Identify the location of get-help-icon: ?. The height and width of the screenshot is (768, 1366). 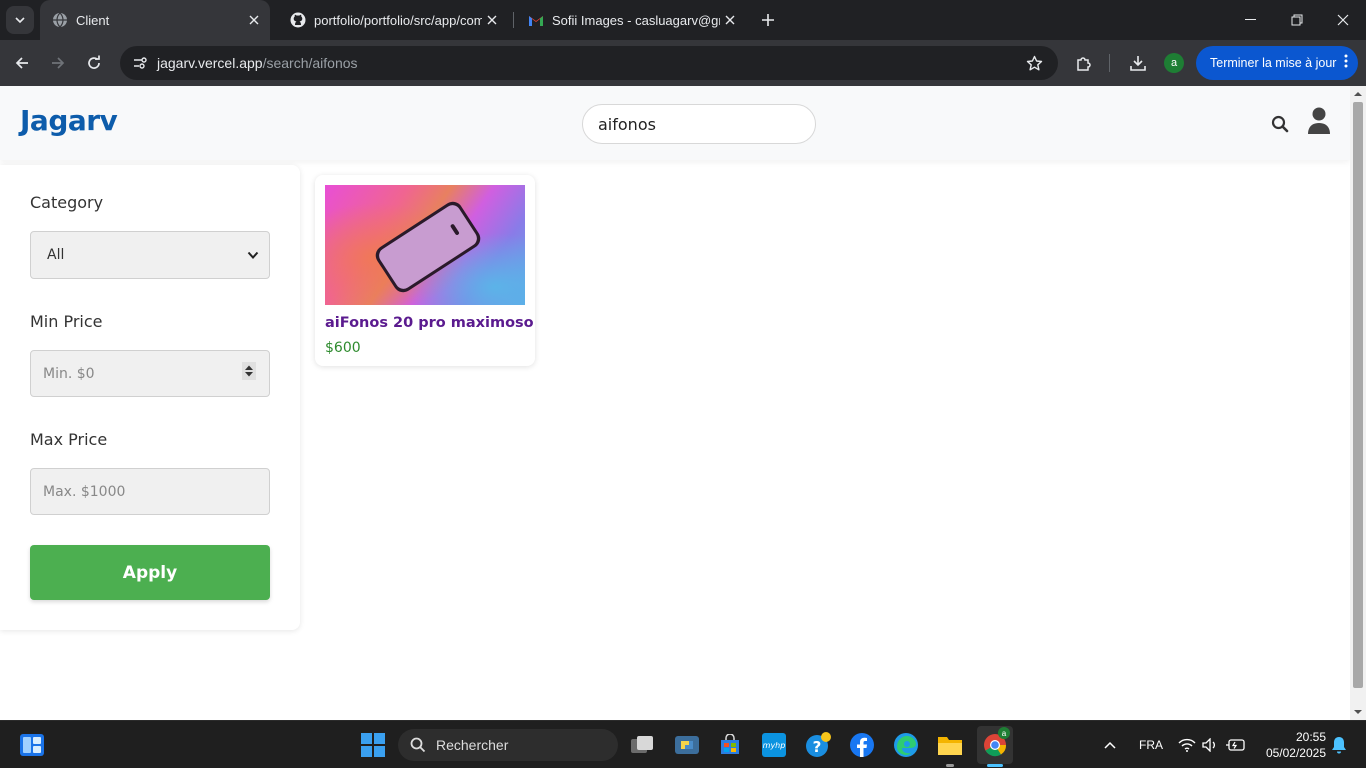
(818, 745).